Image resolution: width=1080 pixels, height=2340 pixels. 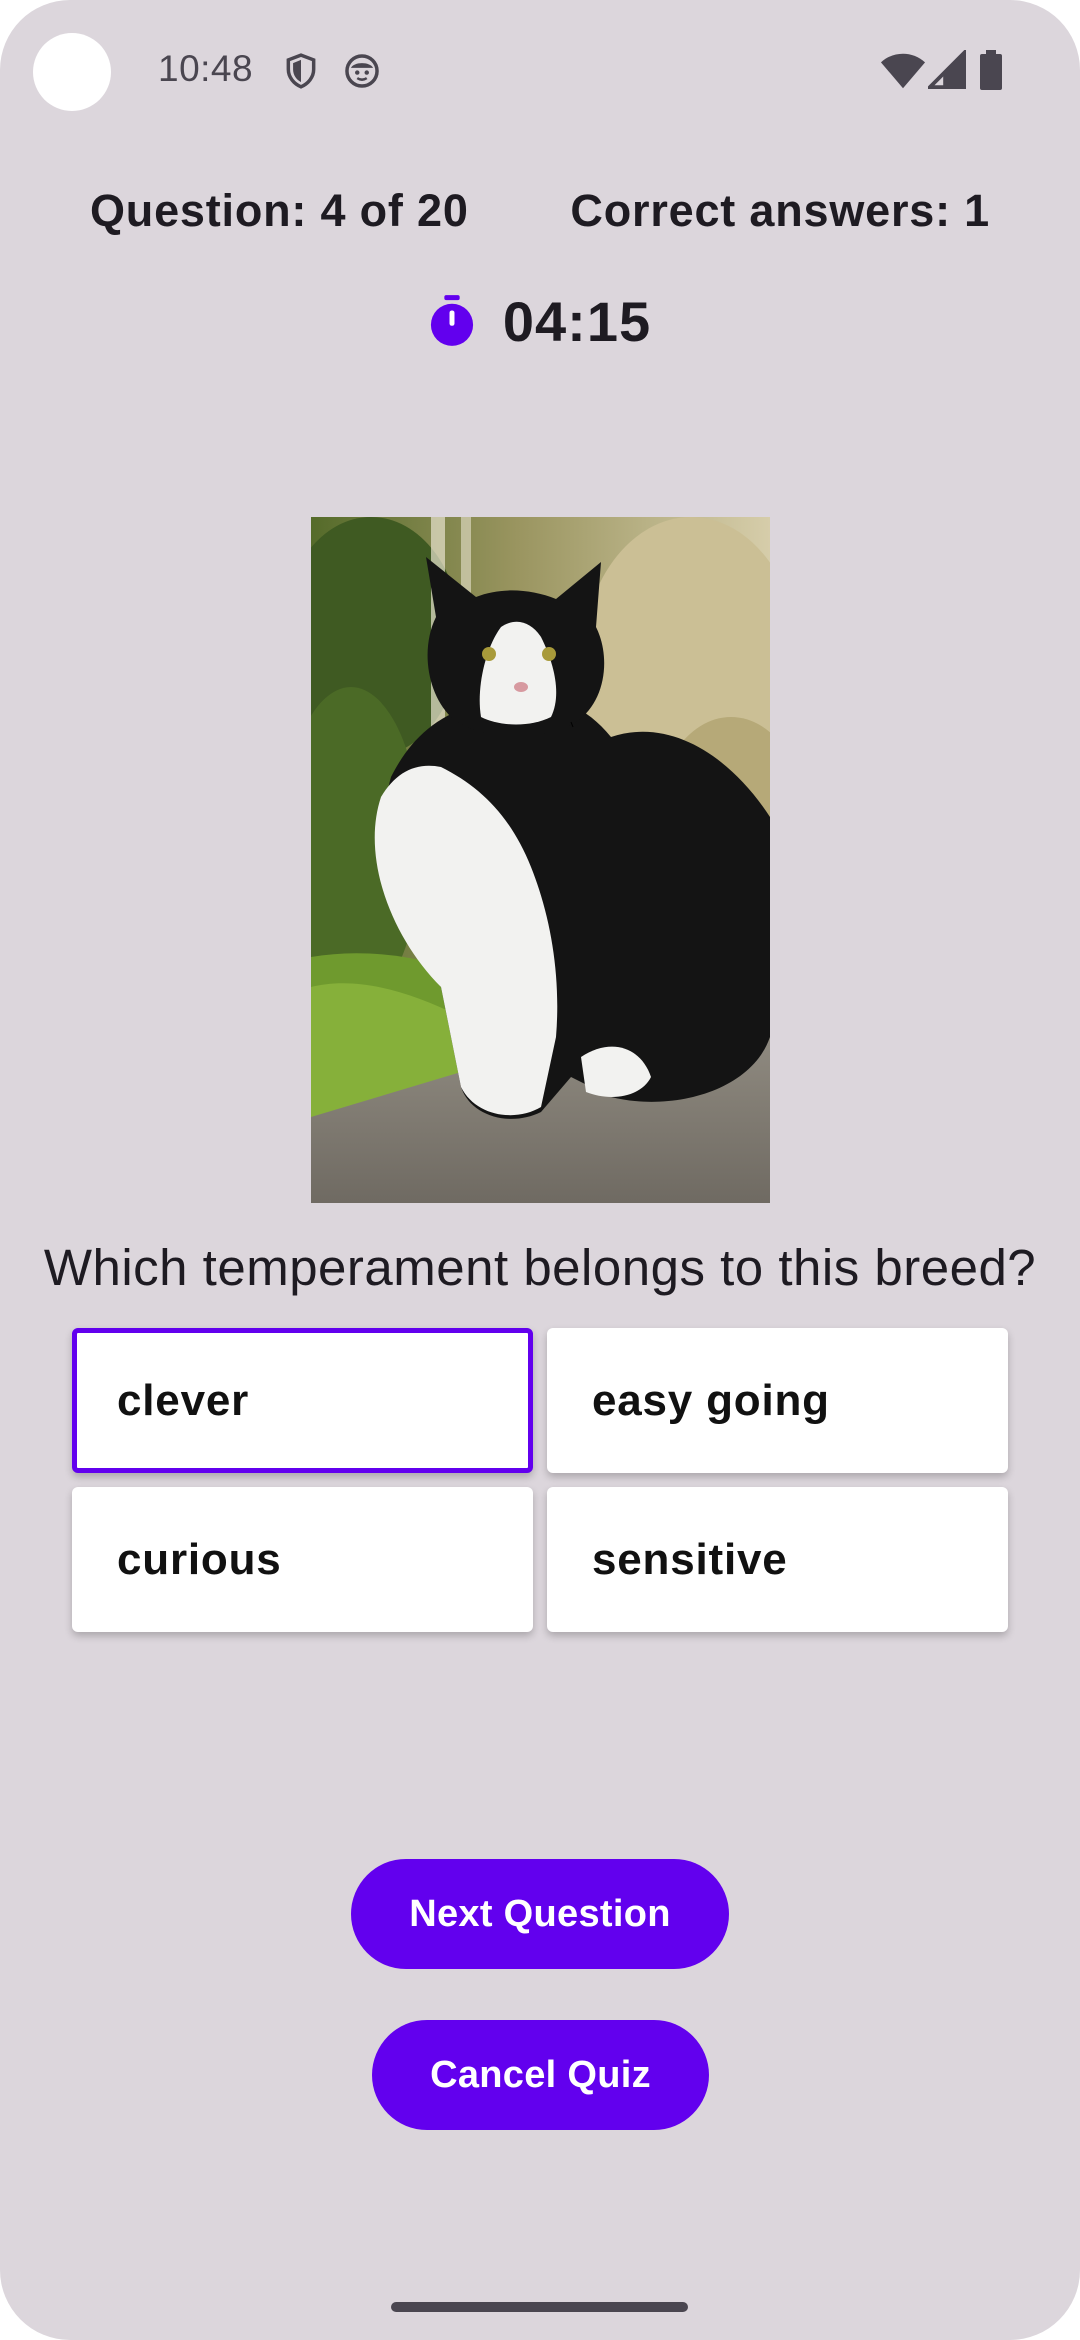 I want to click on question-text: Which temperament belongs to this breed?, so click(x=540, y=1267).